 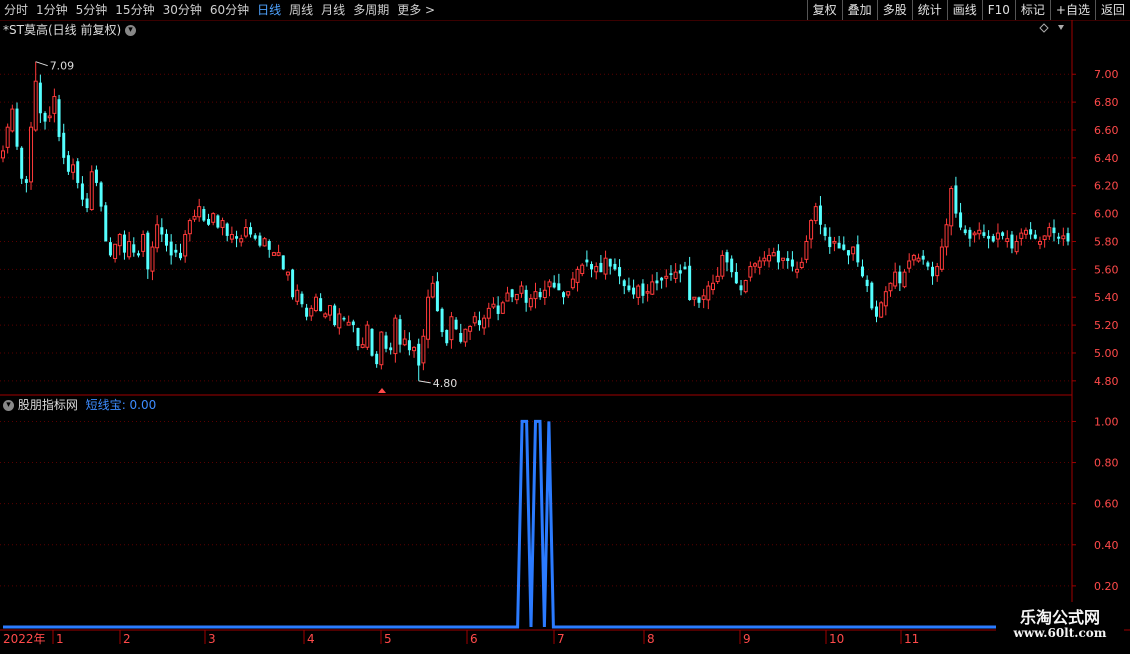 I want to click on toolbar-button-7: +自选, so click(x=1072, y=10).